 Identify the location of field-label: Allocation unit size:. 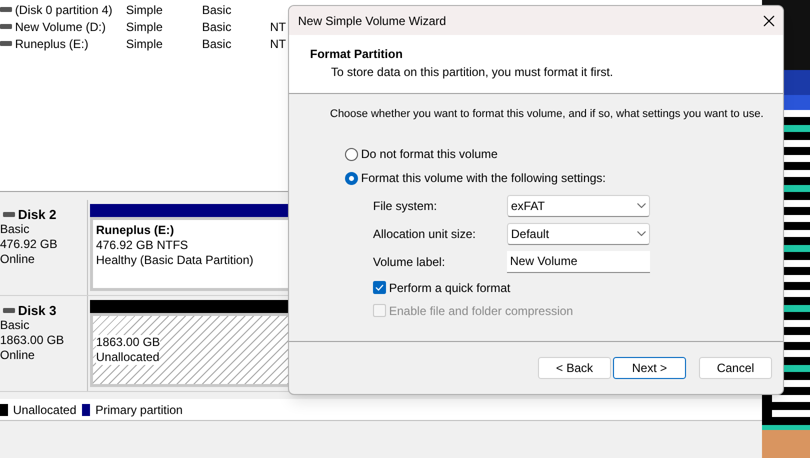
(425, 234).